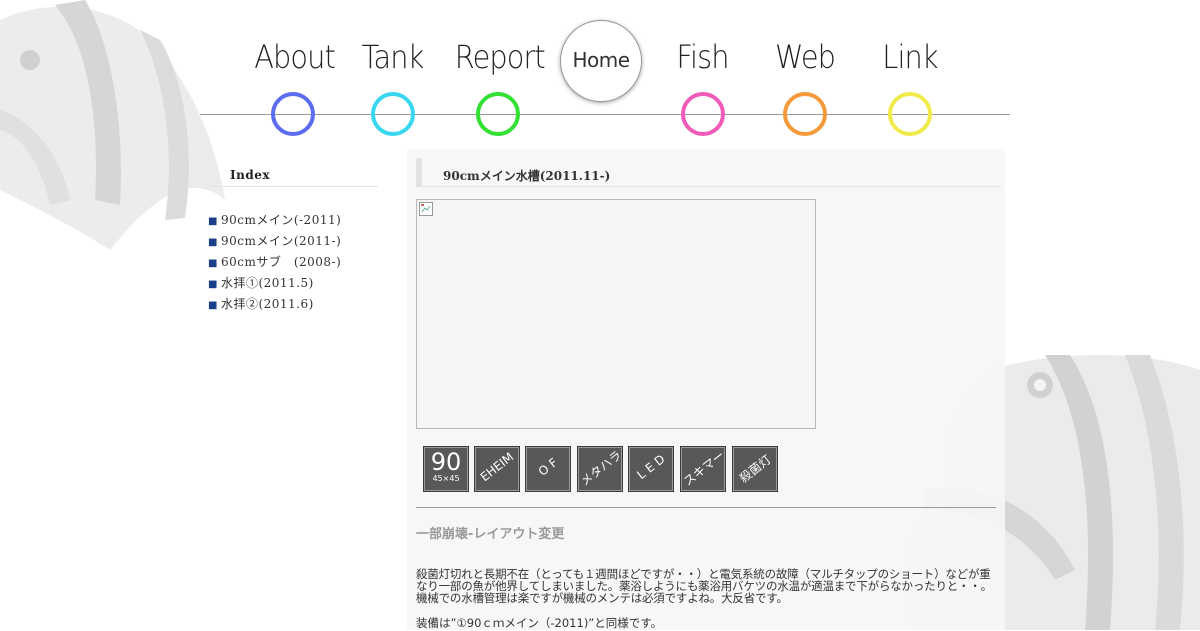 This screenshot has width=1200, height=631. What do you see at coordinates (709, 172) in the screenshot?
I see `content-header: 90cmメイン水槽(2011.11-)` at bounding box center [709, 172].